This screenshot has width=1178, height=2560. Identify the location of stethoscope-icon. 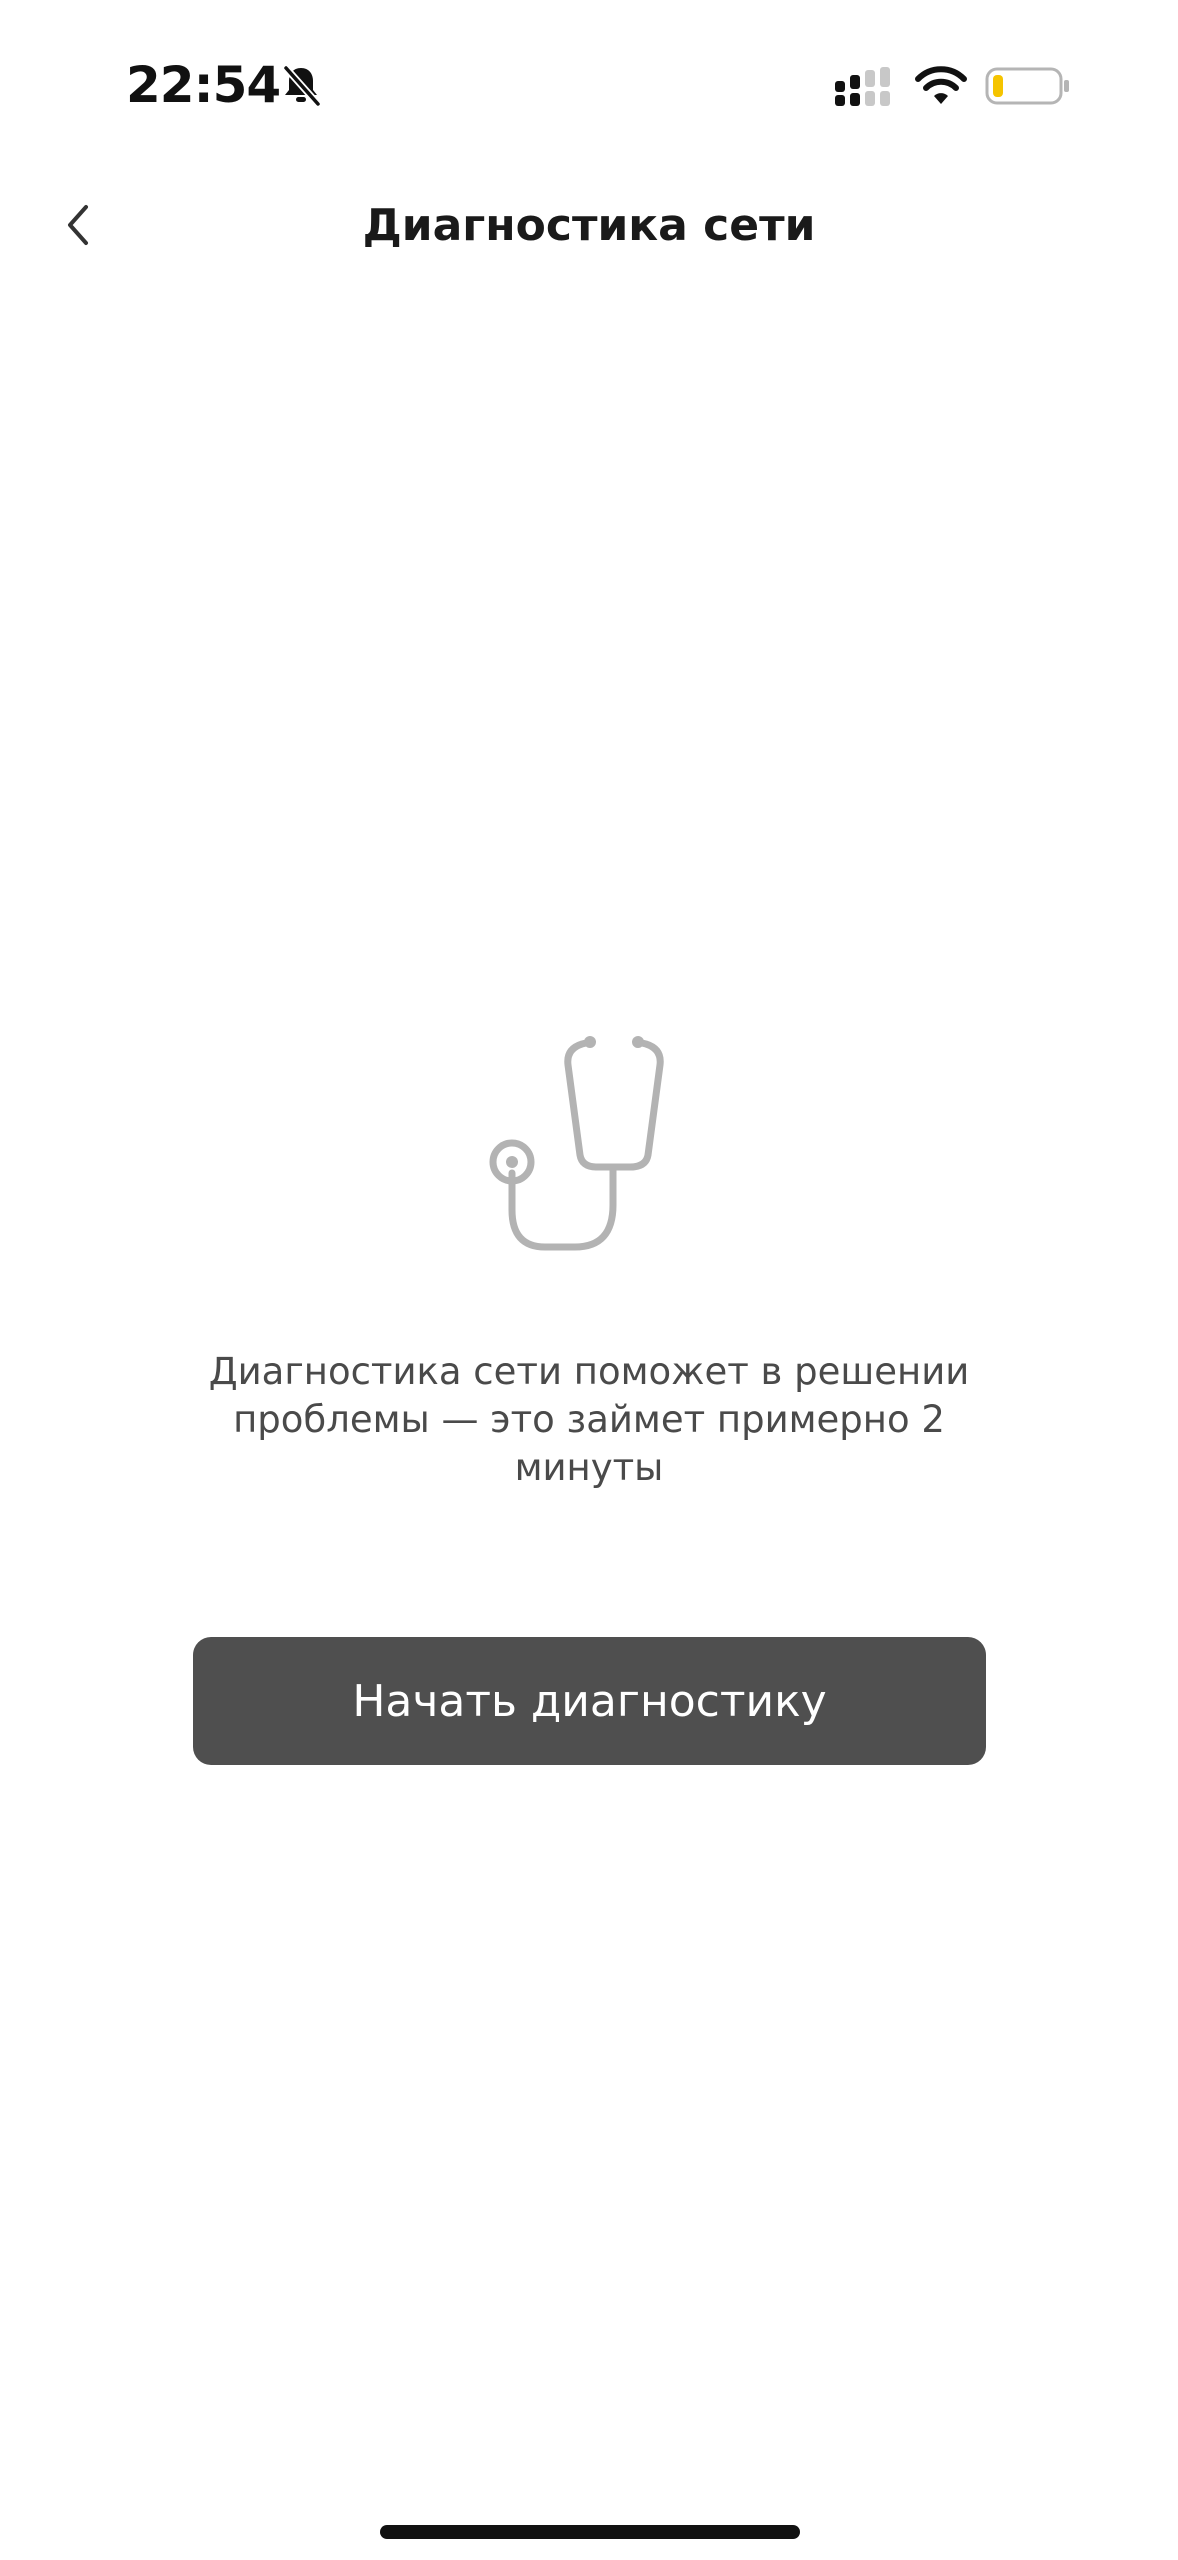
(576, 1143).